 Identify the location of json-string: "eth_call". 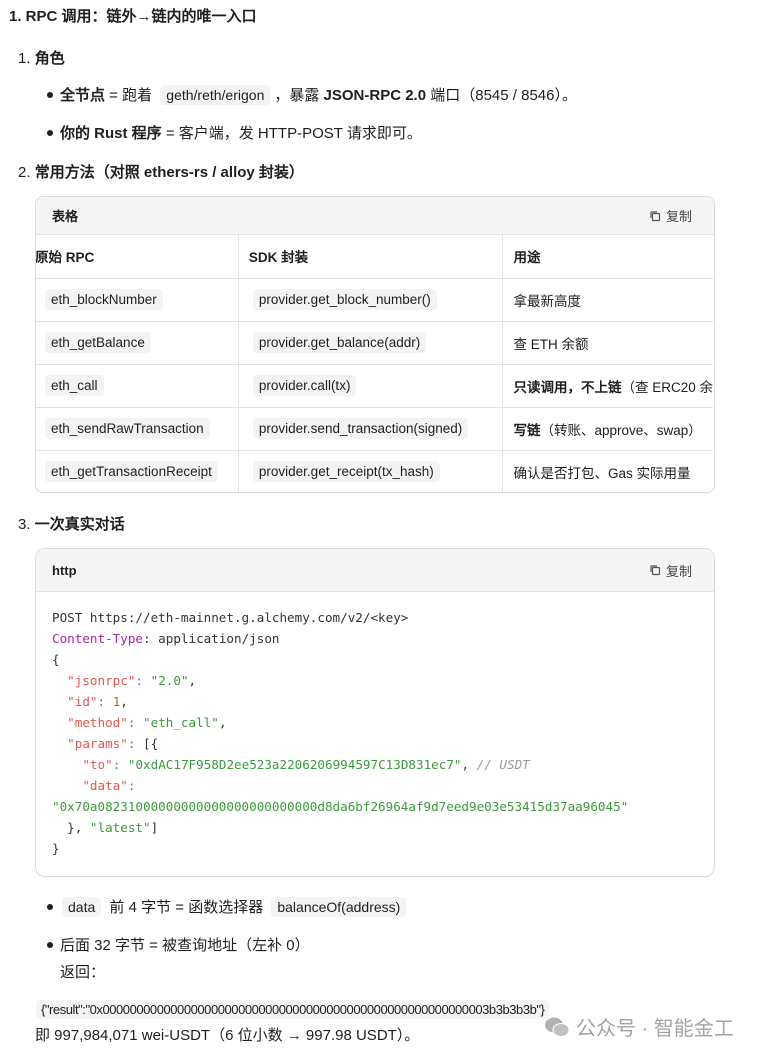
(181, 722).